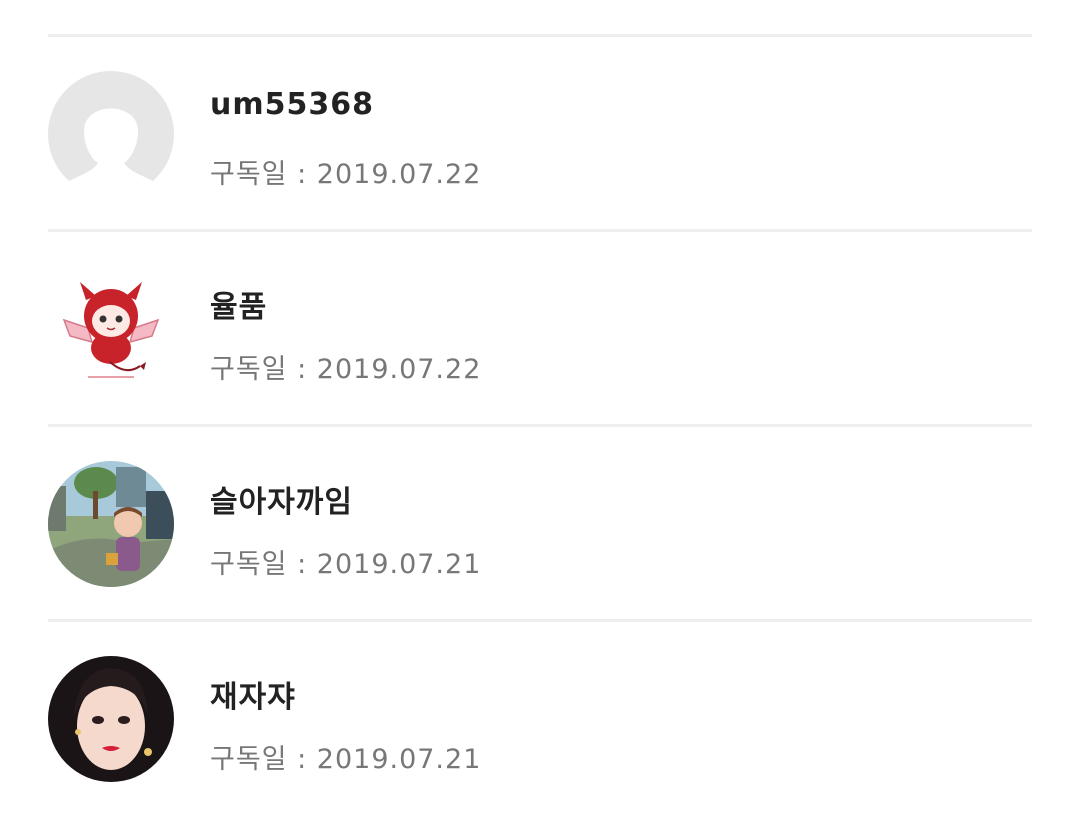  I want to click on subscriber-name: um55368, so click(292, 104).